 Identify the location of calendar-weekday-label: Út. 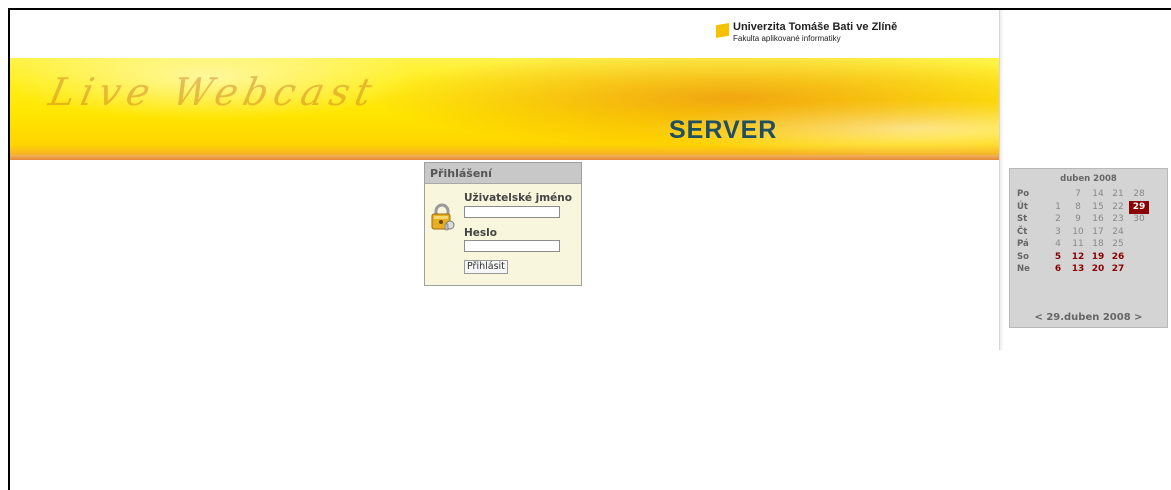
(1022, 206).